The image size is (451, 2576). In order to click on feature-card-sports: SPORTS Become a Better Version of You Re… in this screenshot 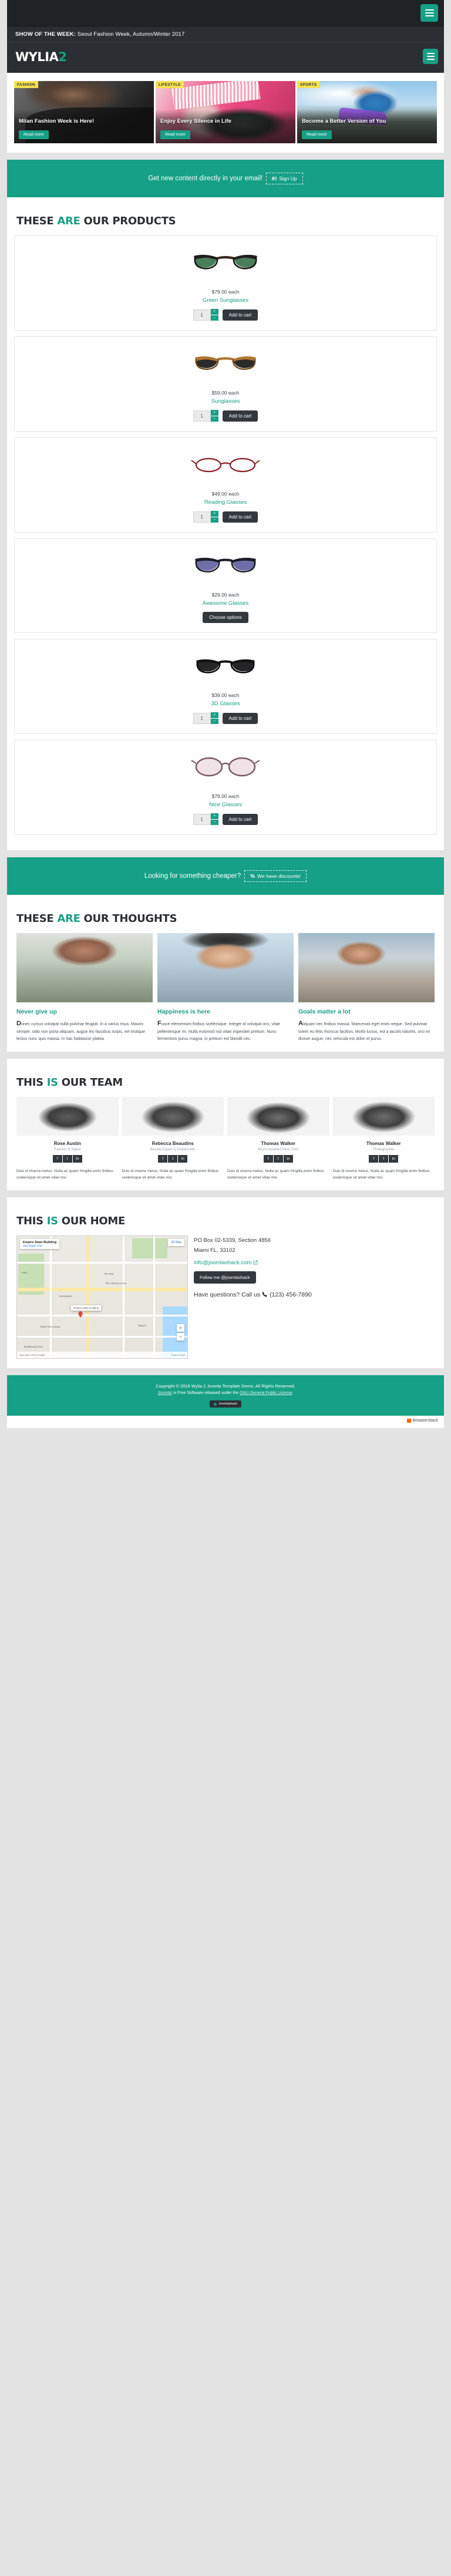, I will do `click(367, 112)`.